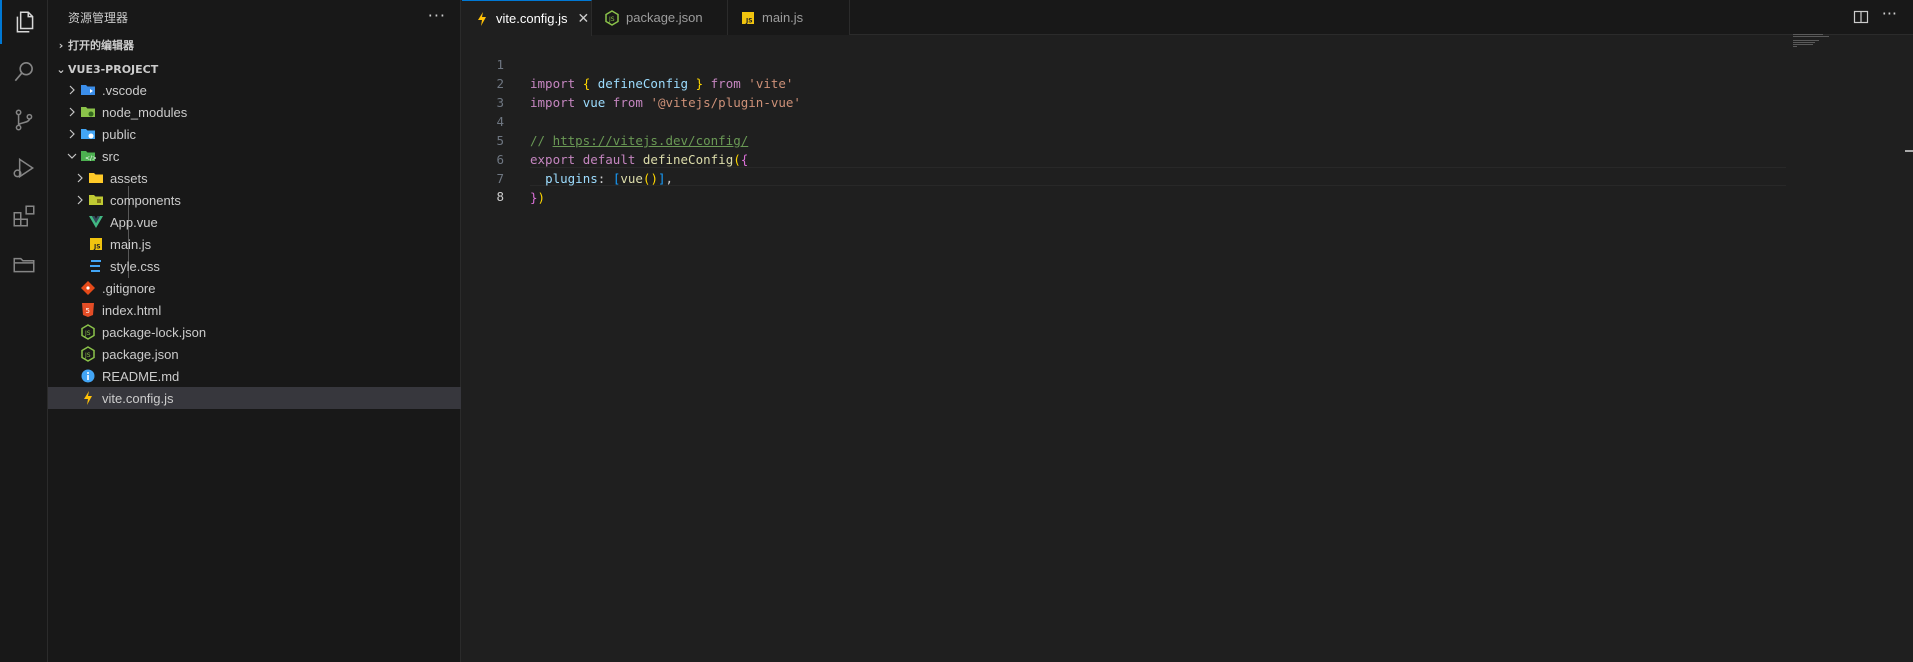 The width and height of the screenshot is (1913, 662). What do you see at coordinates (132, 310) in the screenshot?
I see `tree-item-label: index.html` at bounding box center [132, 310].